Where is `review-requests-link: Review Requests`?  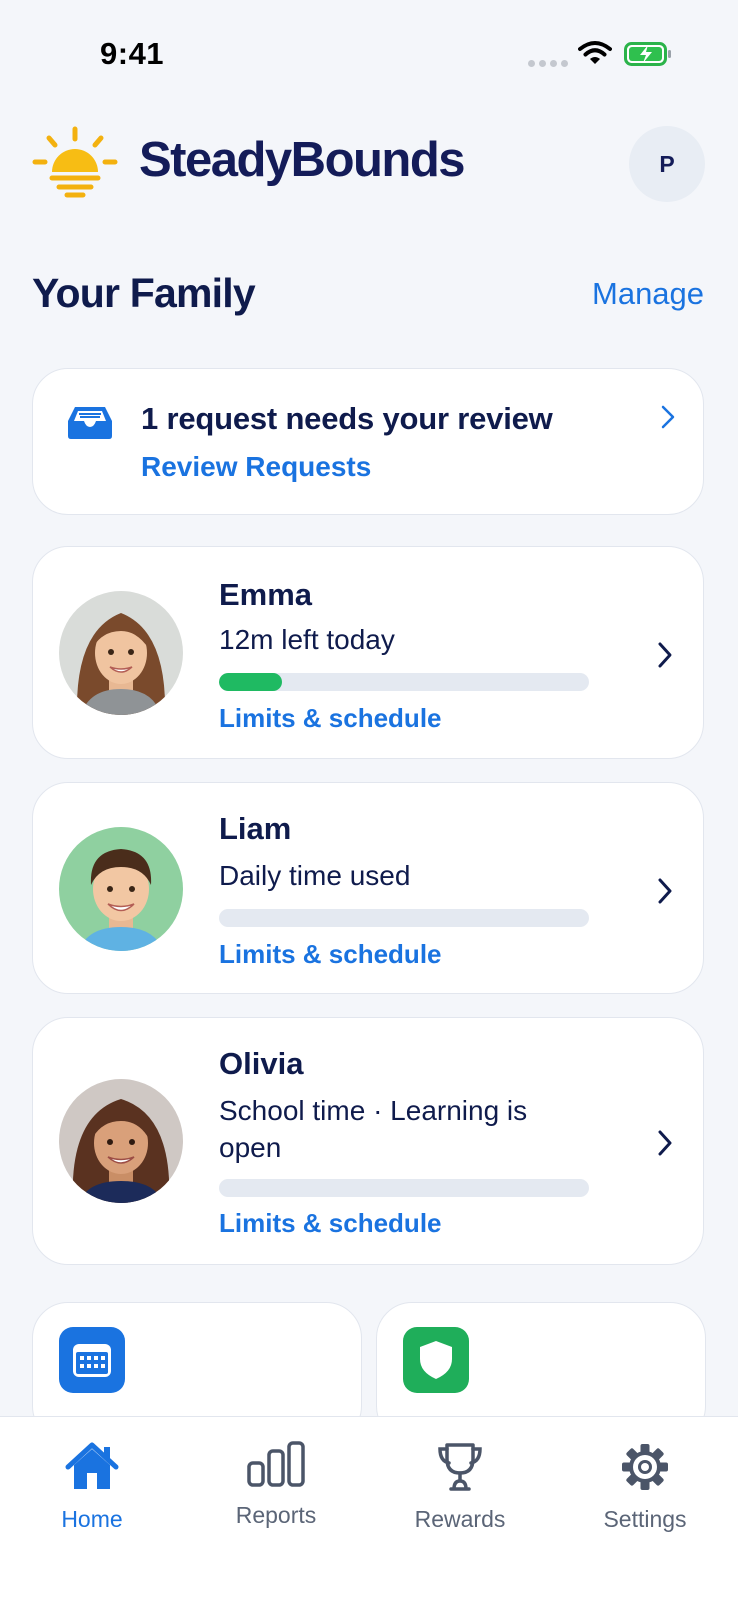 review-requests-link: Review Requests is located at coordinates (256, 467).